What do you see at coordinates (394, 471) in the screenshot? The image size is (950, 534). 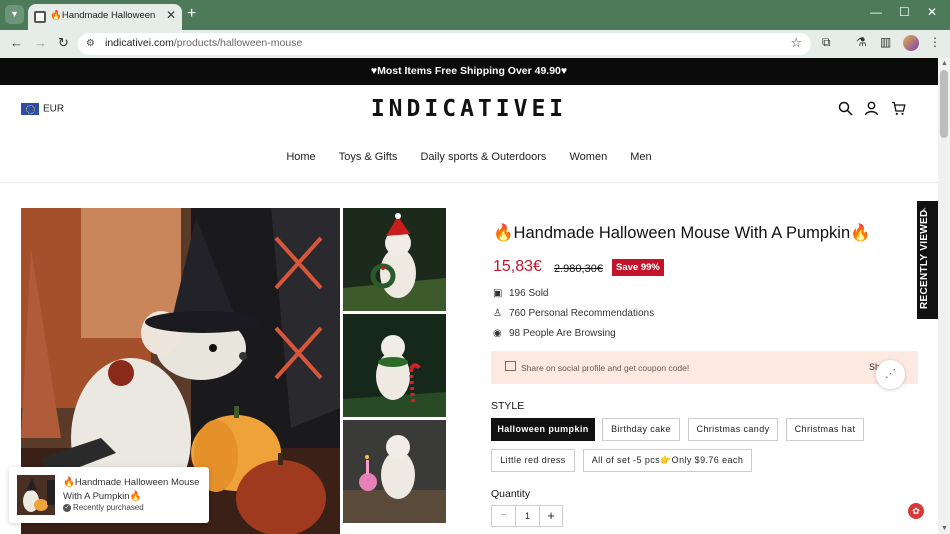 I see `thumbnail-birthday-cake` at bounding box center [394, 471].